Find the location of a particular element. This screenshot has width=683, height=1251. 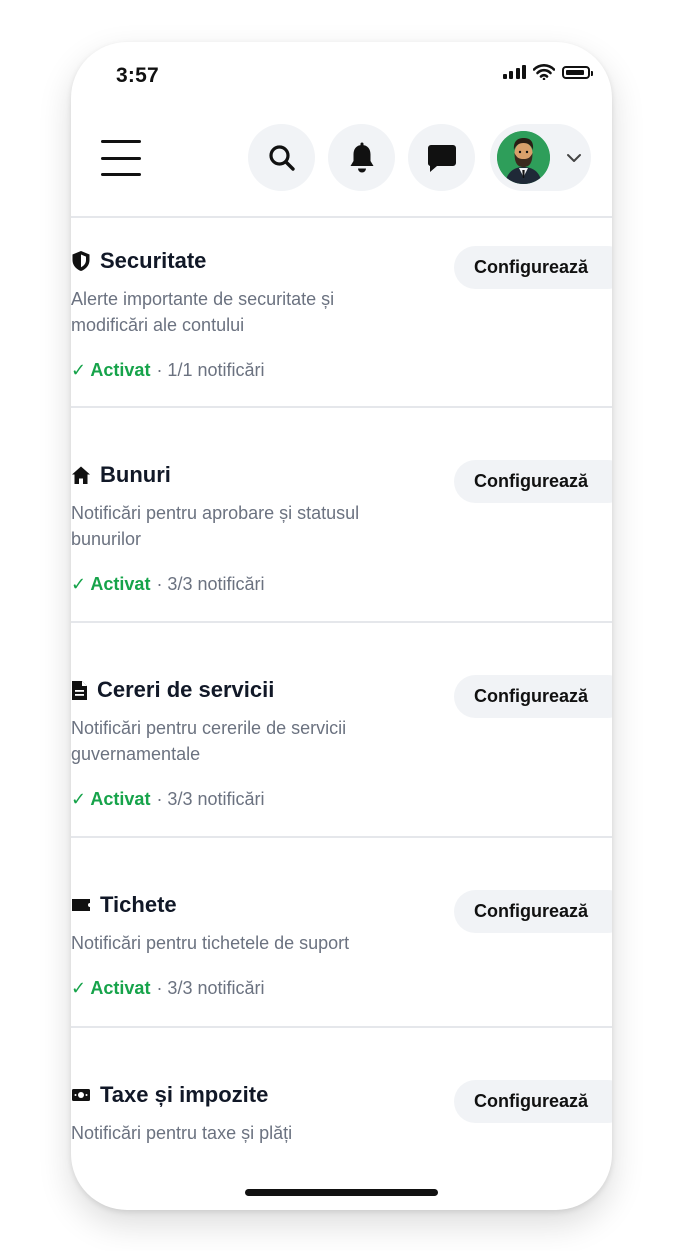

category-title: Cereri de servicii is located at coordinates (172, 690).